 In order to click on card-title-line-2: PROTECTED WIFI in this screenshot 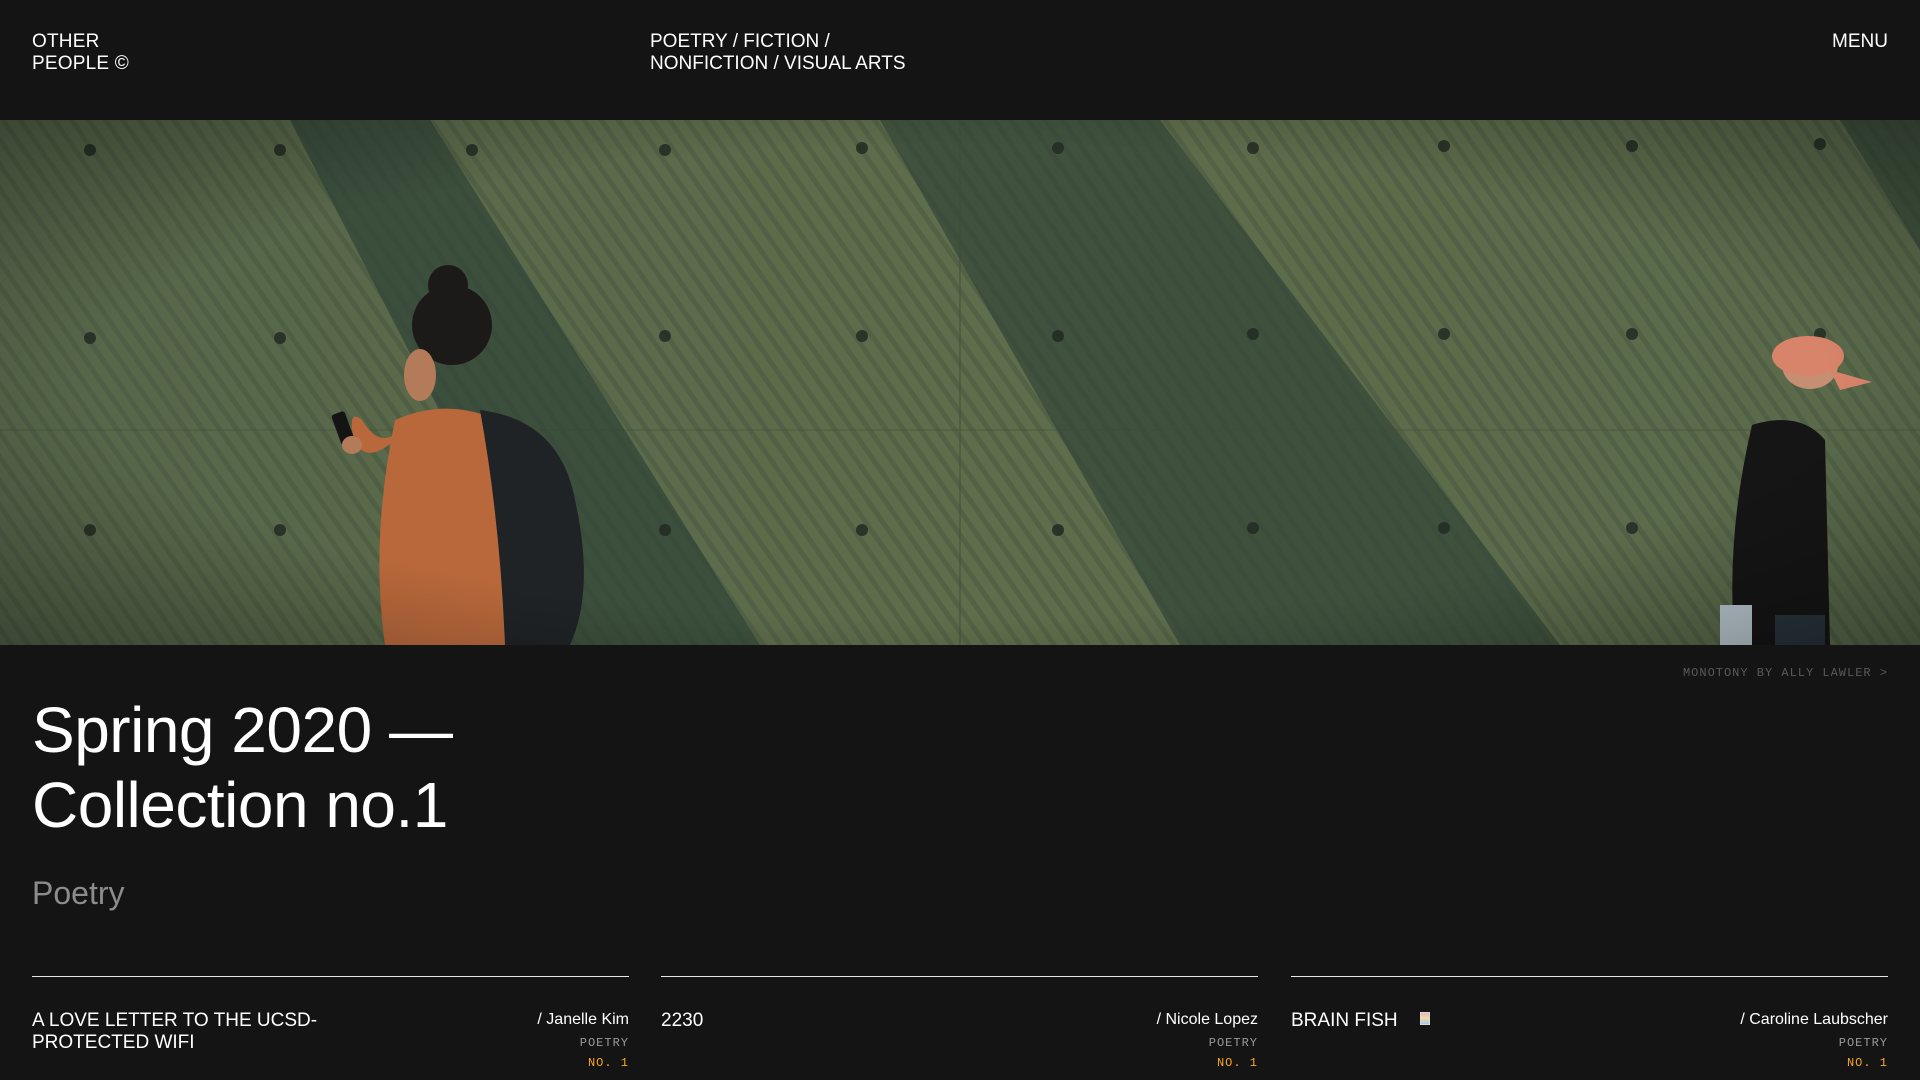, I will do `click(113, 1042)`.